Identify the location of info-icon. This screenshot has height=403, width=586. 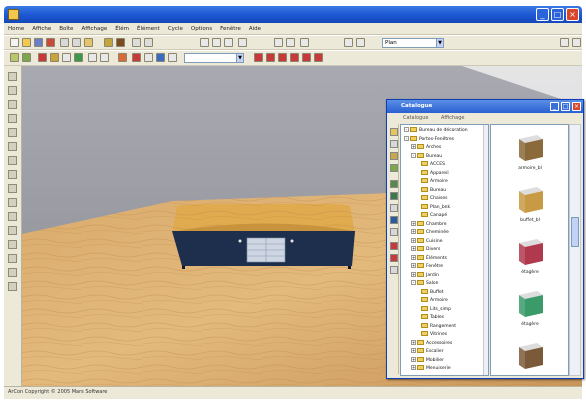
(576, 42).